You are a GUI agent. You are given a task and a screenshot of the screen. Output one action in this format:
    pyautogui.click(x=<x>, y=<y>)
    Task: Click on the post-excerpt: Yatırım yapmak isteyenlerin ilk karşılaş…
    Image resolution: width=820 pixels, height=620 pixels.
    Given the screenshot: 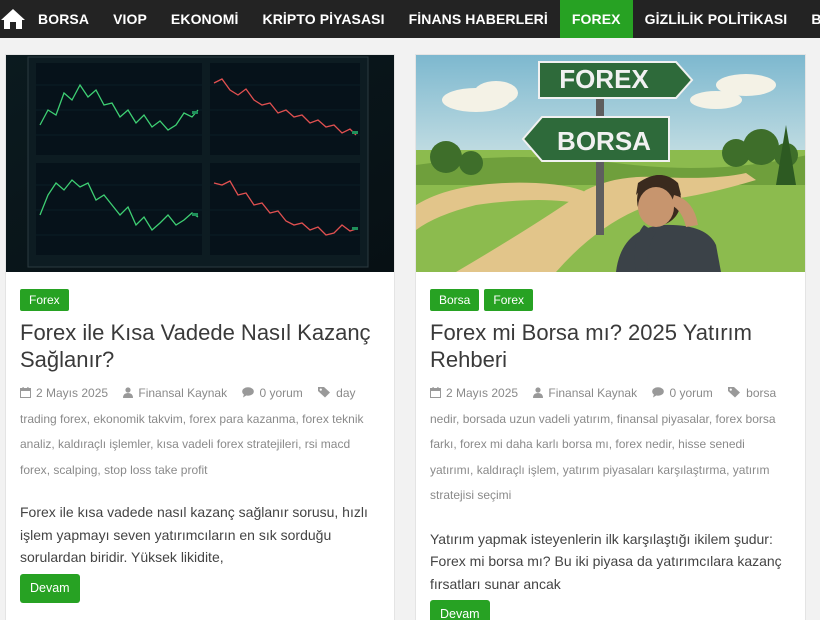 What is the action you would take?
    pyautogui.click(x=606, y=561)
    